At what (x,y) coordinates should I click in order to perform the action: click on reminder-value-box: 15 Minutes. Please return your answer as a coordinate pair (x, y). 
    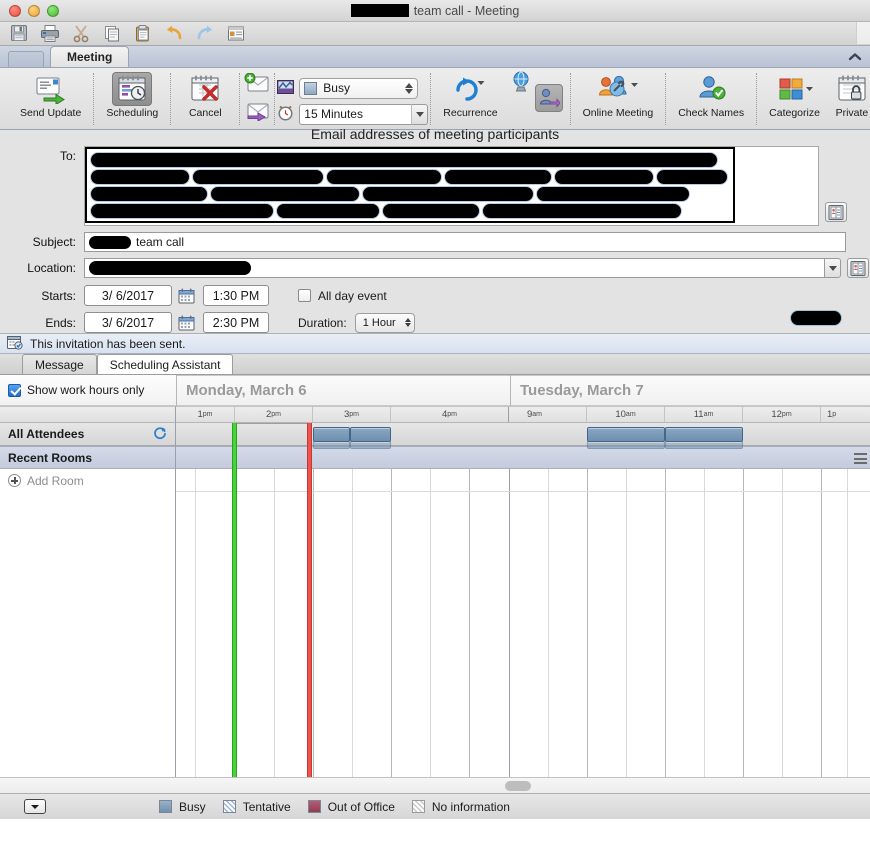
    Looking at the image, I should click on (355, 114).